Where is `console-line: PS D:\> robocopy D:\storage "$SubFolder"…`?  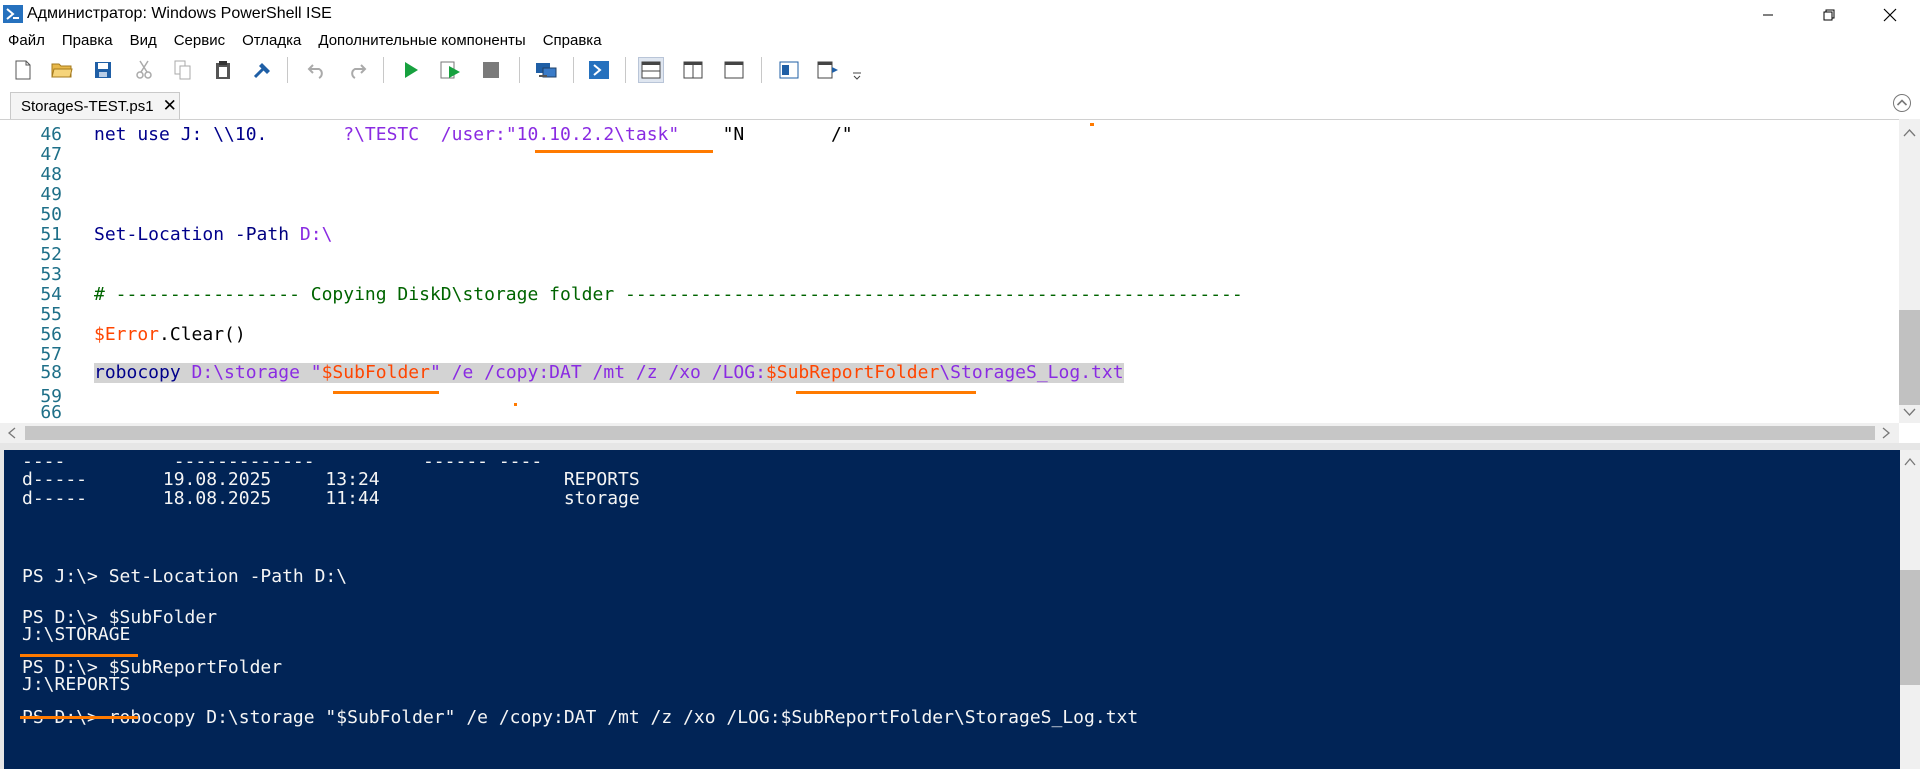
console-line: PS D:\> robocopy D:\storage "$SubFolder"… is located at coordinates (580, 717).